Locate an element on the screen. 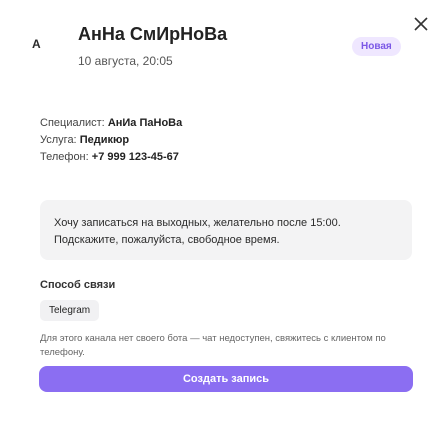  create-appointment-button: Создать запись is located at coordinates (226, 379).